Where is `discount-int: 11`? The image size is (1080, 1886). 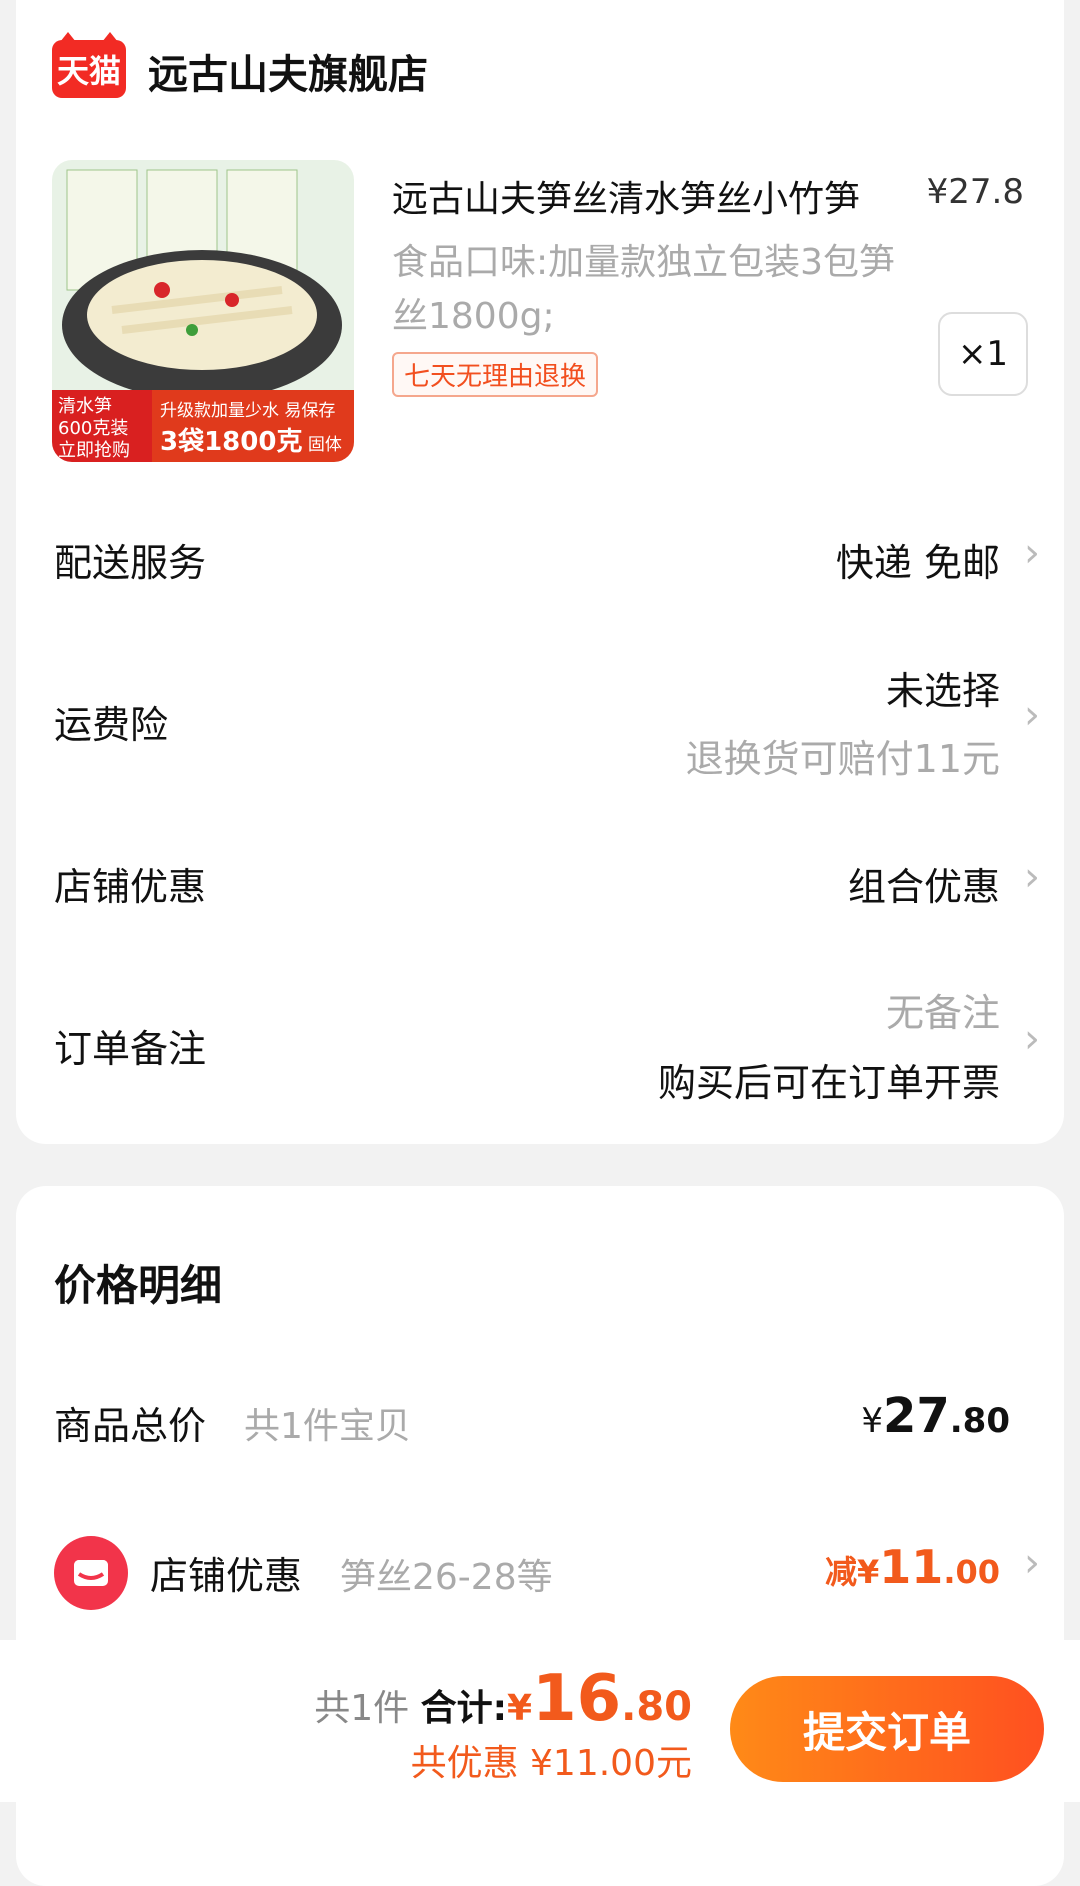 discount-int: 11 is located at coordinates (911, 1567).